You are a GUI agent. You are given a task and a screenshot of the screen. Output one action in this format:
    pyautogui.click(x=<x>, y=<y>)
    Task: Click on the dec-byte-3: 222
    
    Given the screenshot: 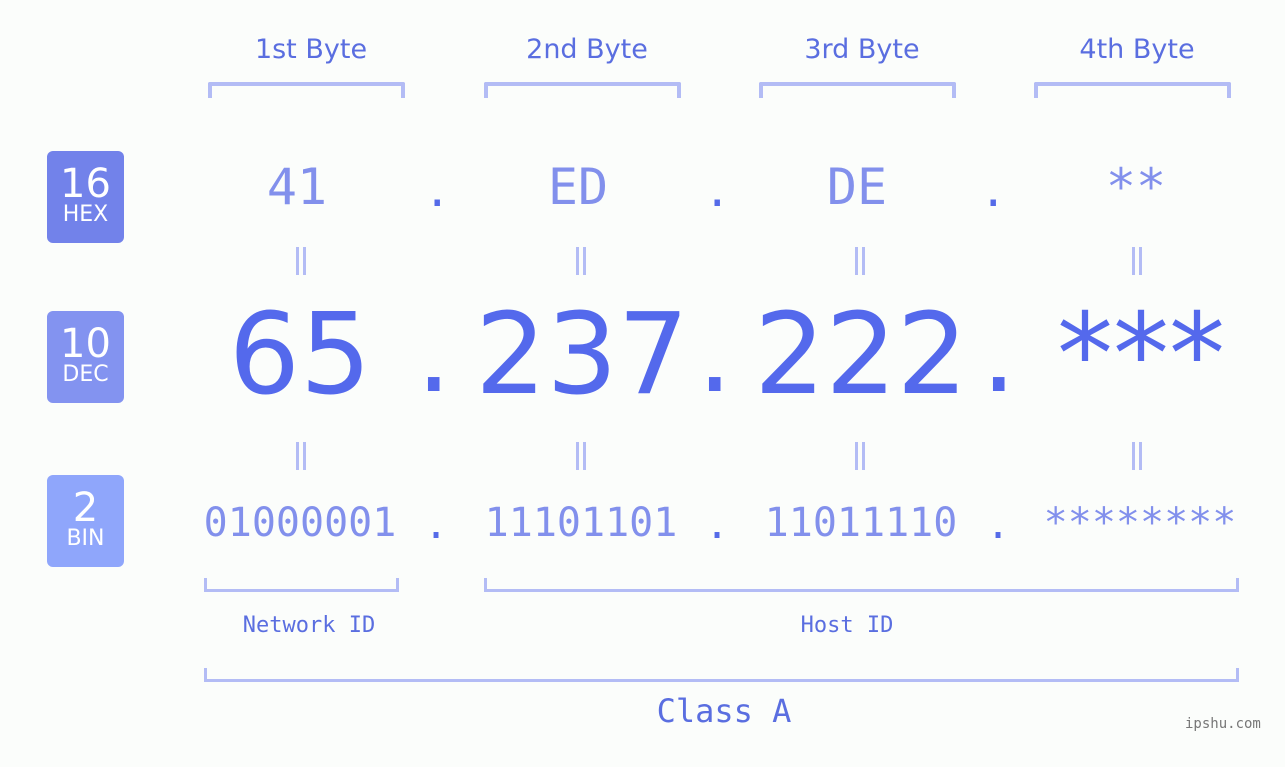 What is the action you would take?
    pyautogui.click(x=861, y=355)
    